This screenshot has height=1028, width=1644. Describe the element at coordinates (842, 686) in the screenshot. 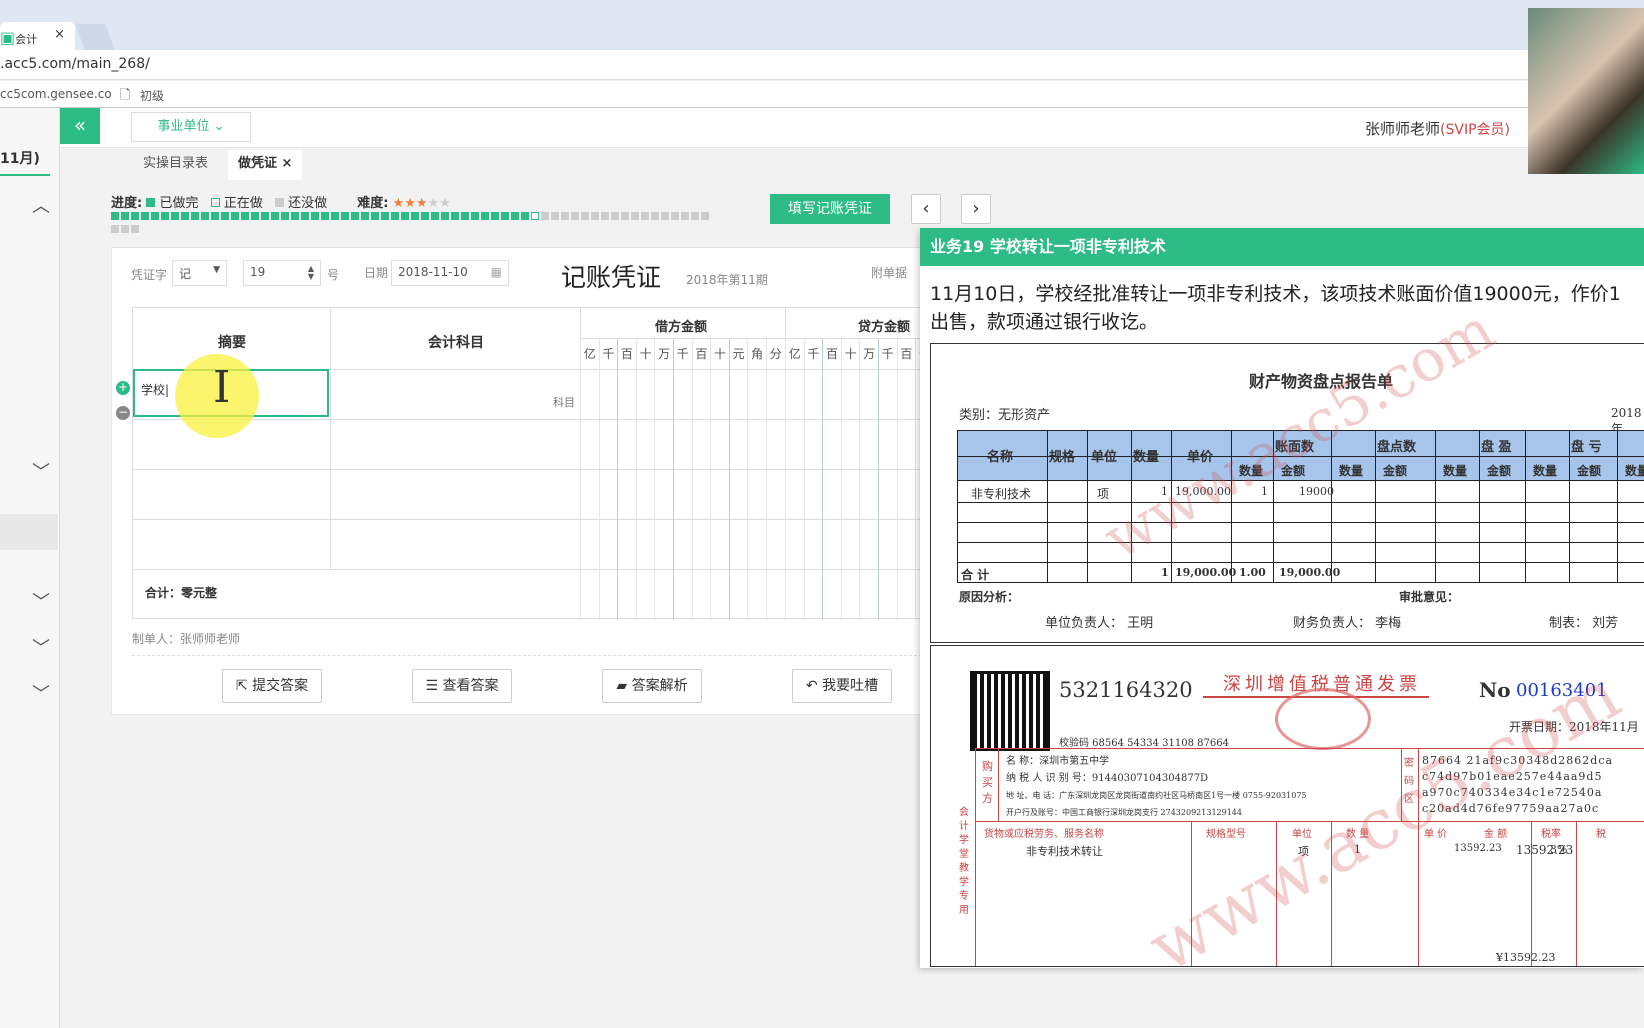

I see `feedback-button: ↶ 我要吐槽` at that location.